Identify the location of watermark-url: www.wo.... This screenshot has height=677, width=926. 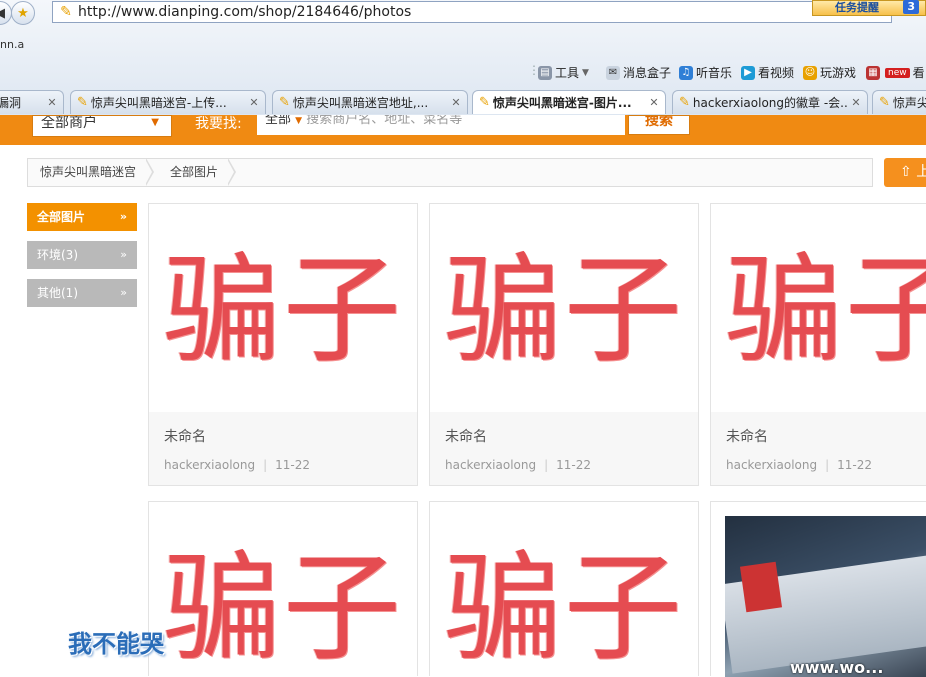
(837, 667).